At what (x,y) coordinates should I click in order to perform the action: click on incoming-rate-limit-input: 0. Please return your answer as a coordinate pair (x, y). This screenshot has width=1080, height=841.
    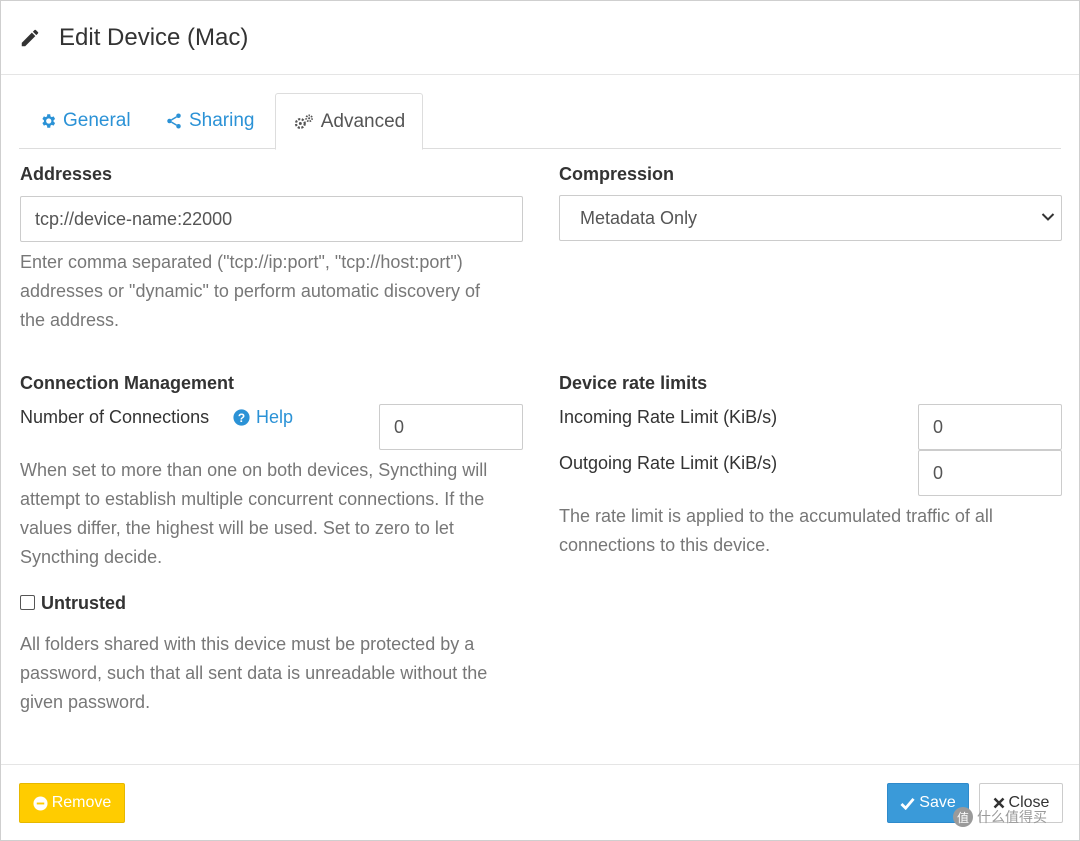
    Looking at the image, I should click on (990, 427).